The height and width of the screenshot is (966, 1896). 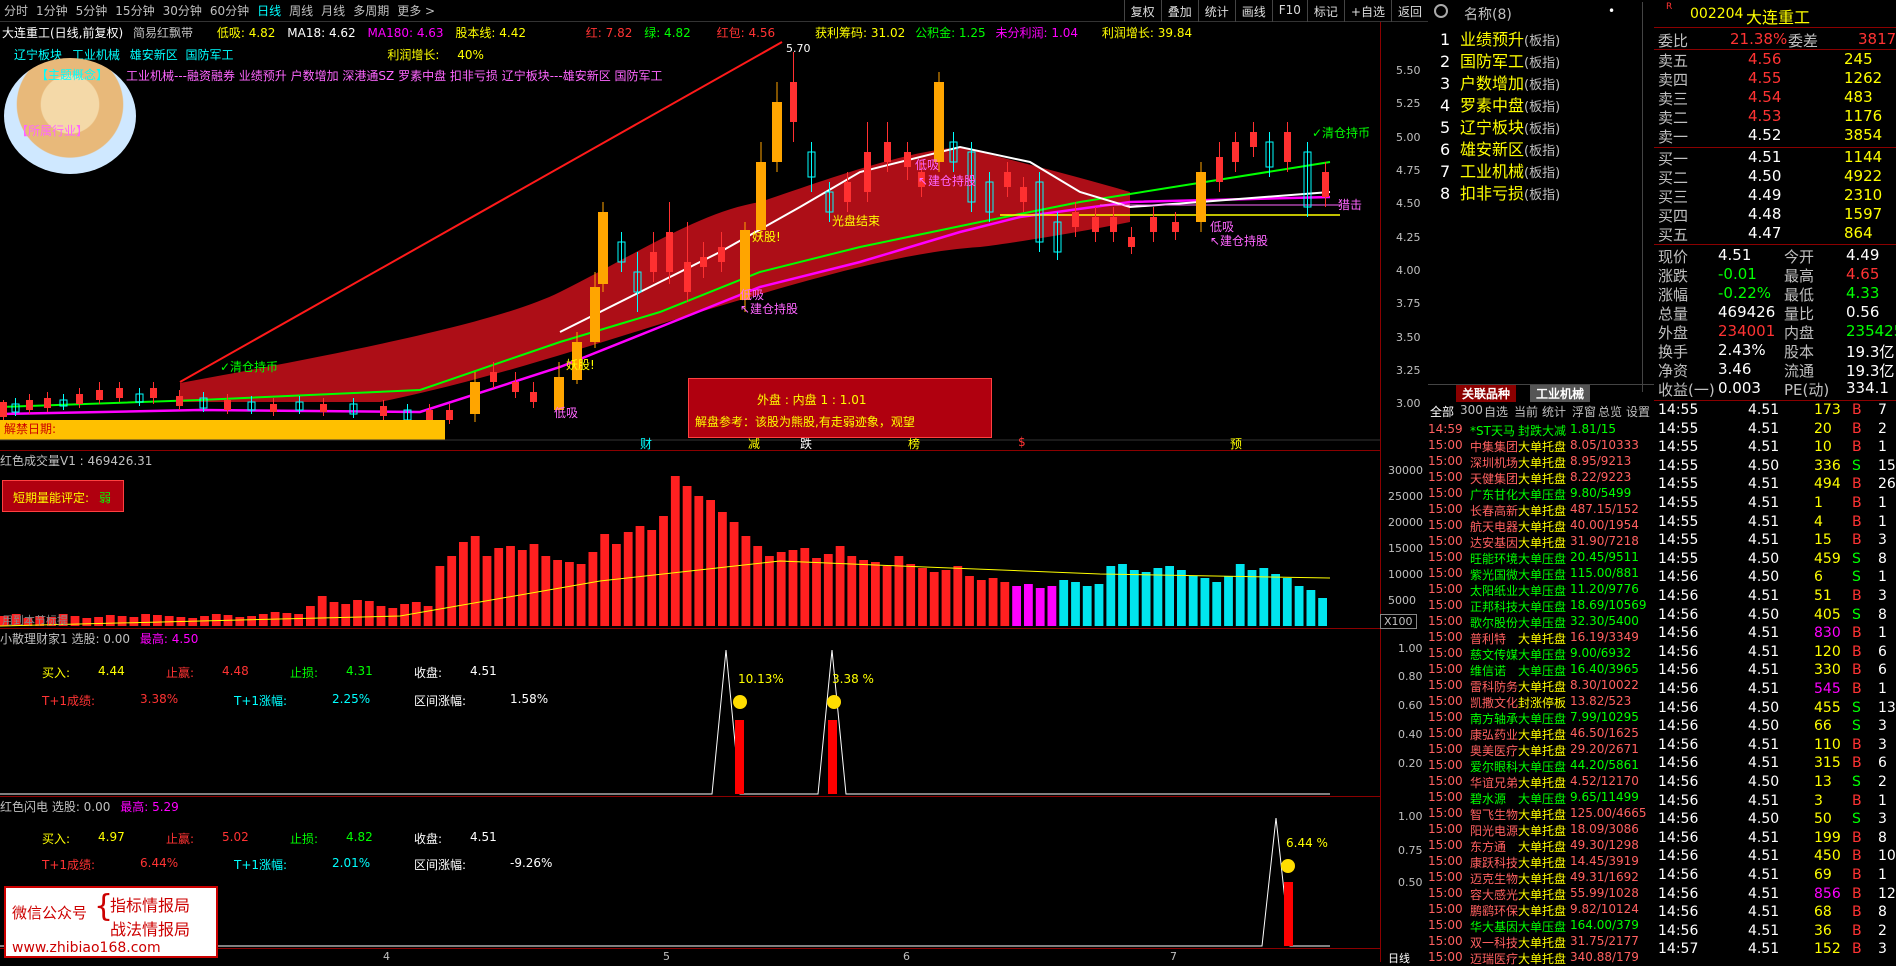 I want to click on flow-row: 15:00 歌尔股份 大单压盘 32.30/5400, so click(x=1541, y=622).